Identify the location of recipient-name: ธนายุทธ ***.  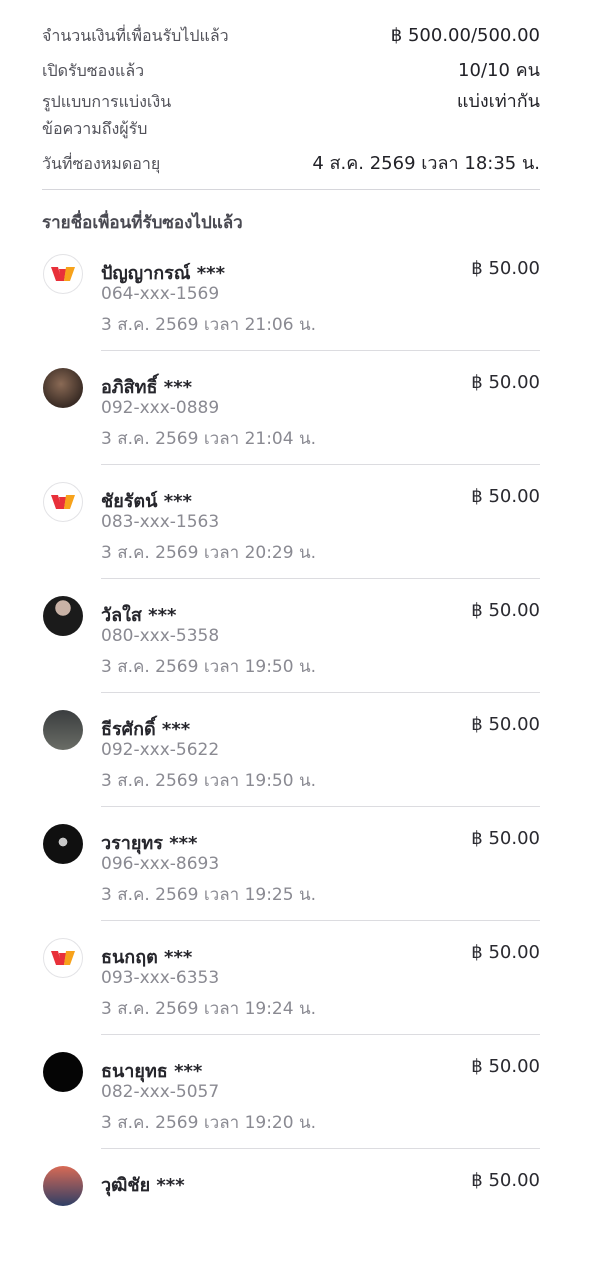
(152, 1071).